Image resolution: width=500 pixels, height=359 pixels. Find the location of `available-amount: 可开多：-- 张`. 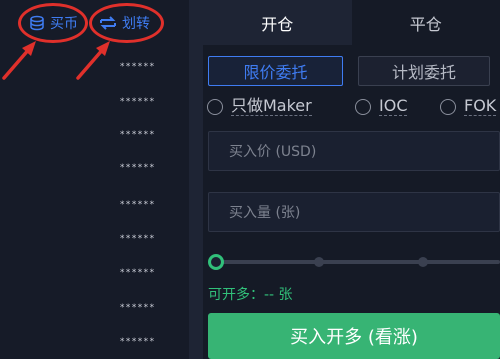

available-amount: 可开多：-- 张 is located at coordinates (250, 295).